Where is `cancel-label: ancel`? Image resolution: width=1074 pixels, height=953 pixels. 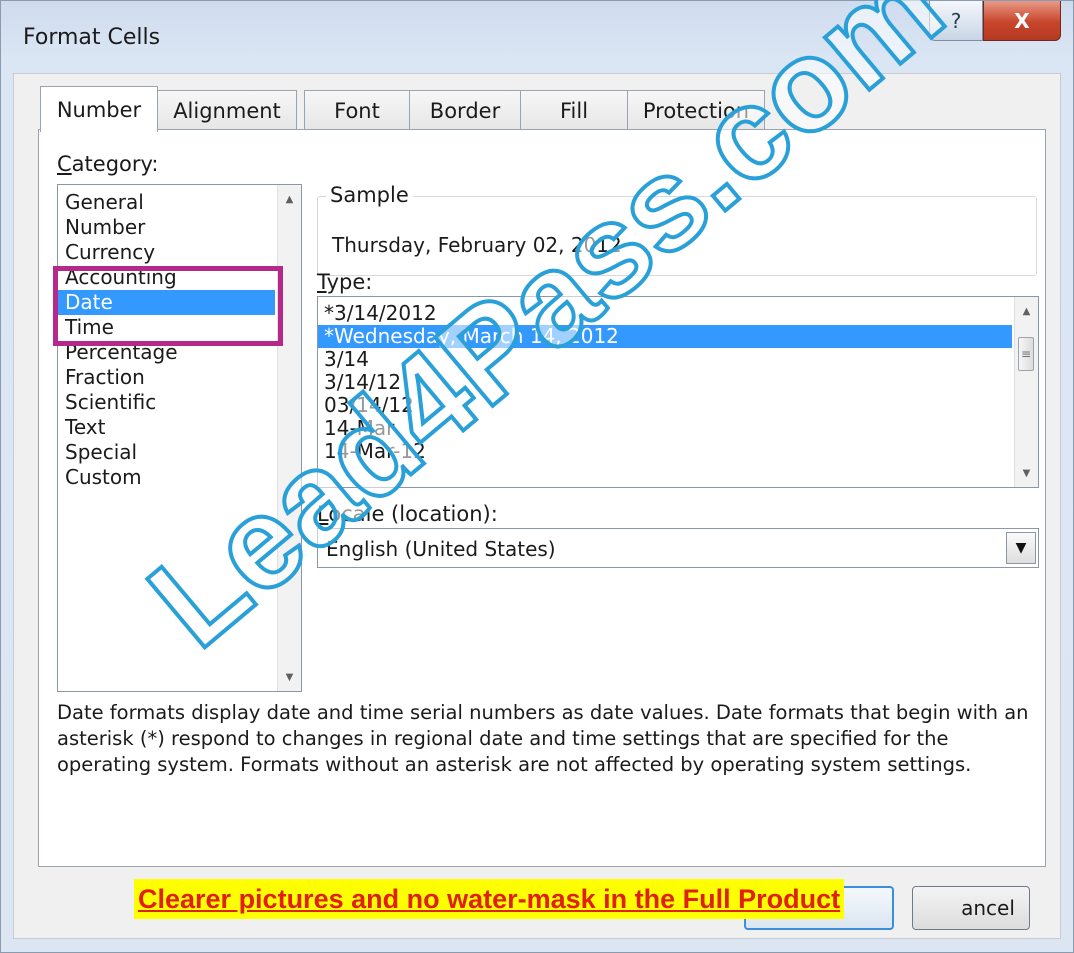 cancel-label: ancel is located at coordinates (988, 908).